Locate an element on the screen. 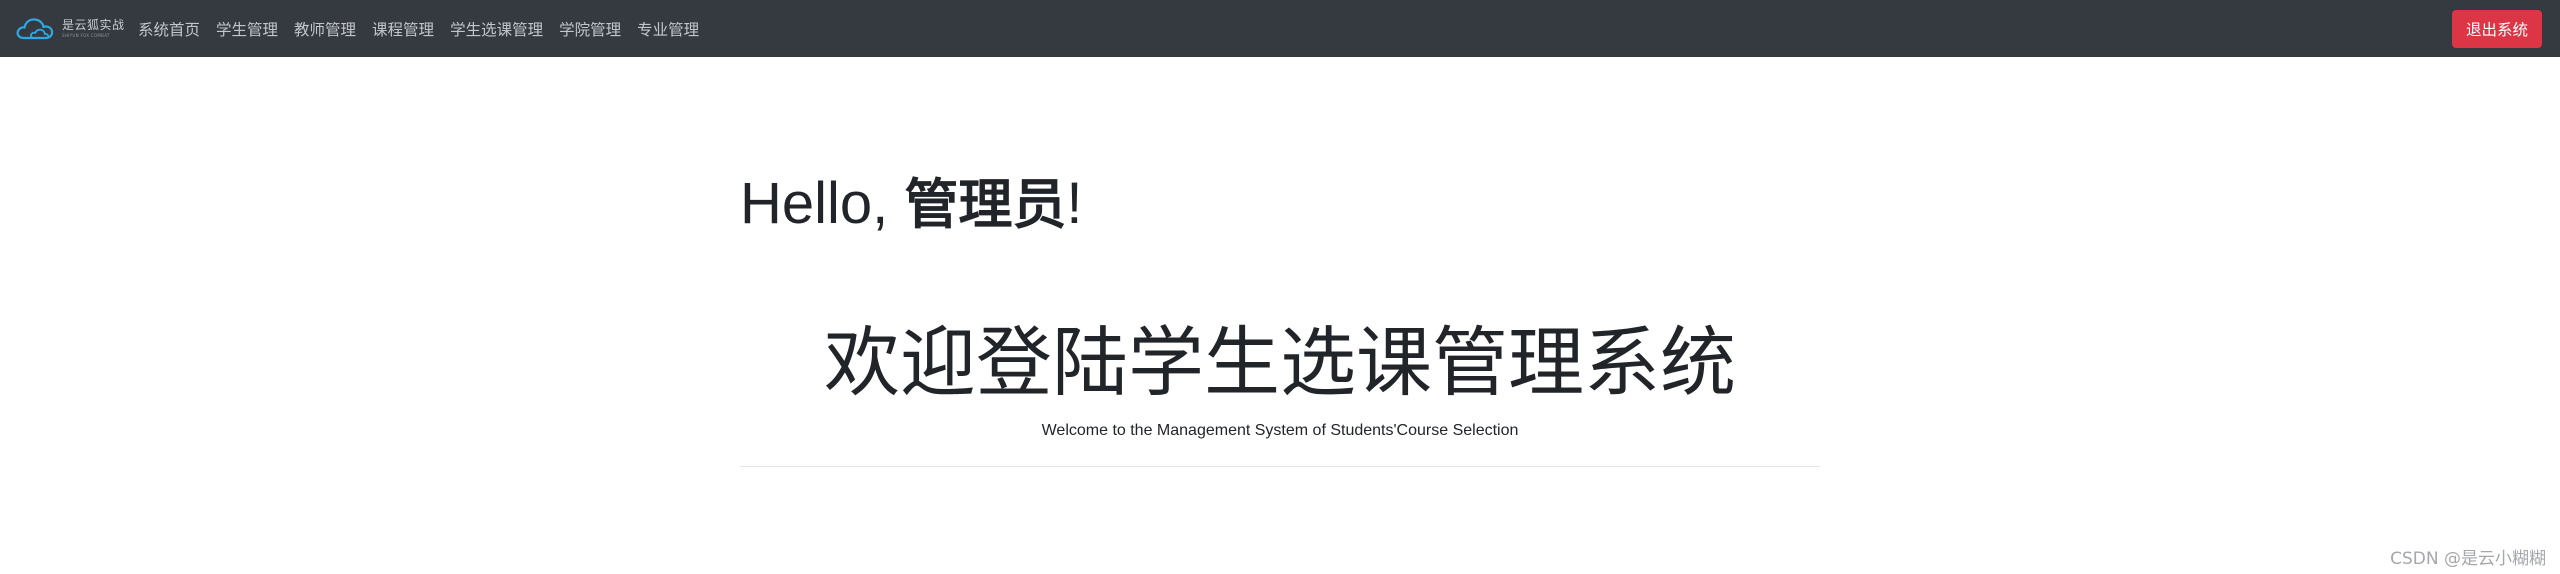  brand-logo: 是云狐实战 SHIYUN FOX COMBAT is located at coordinates (69, 28).